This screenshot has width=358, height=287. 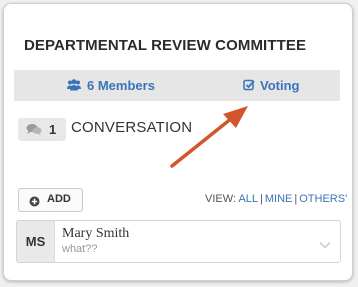 What do you see at coordinates (209, 137) in the screenshot?
I see `annotation-arrow` at bounding box center [209, 137].